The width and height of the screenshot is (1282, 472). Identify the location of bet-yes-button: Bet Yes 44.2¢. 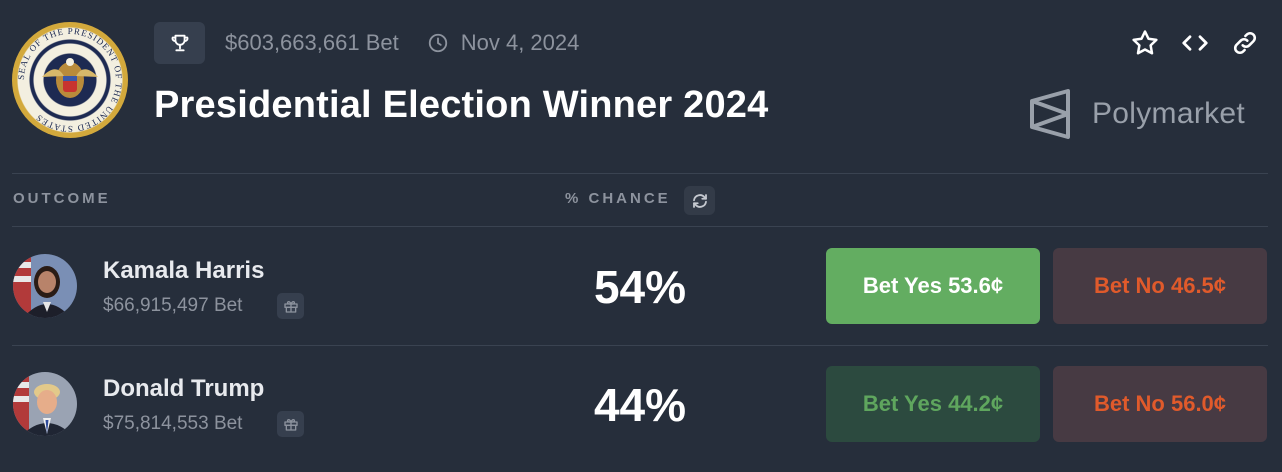
(933, 404).